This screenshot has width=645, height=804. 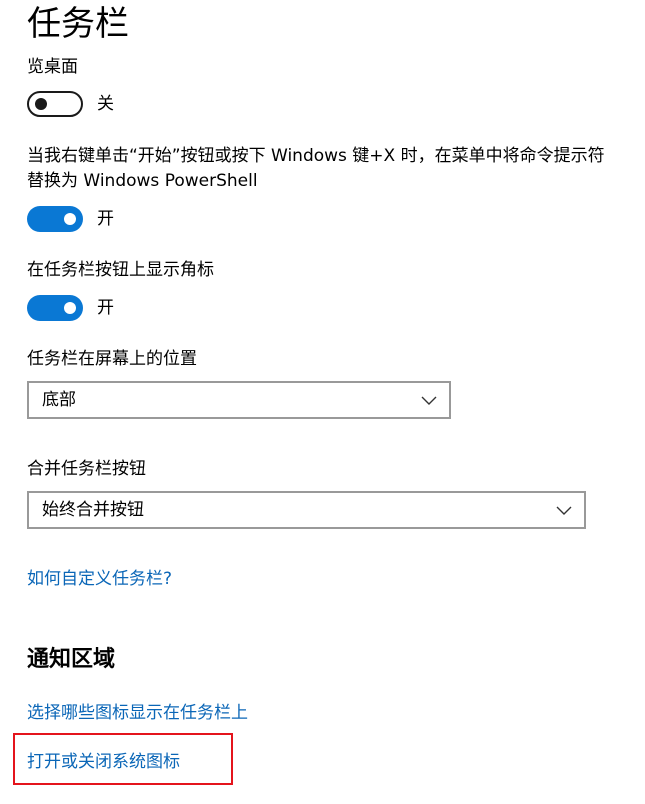 I want to click on combine-dropdown-value: 始终合并按钮, so click(x=93, y=510).